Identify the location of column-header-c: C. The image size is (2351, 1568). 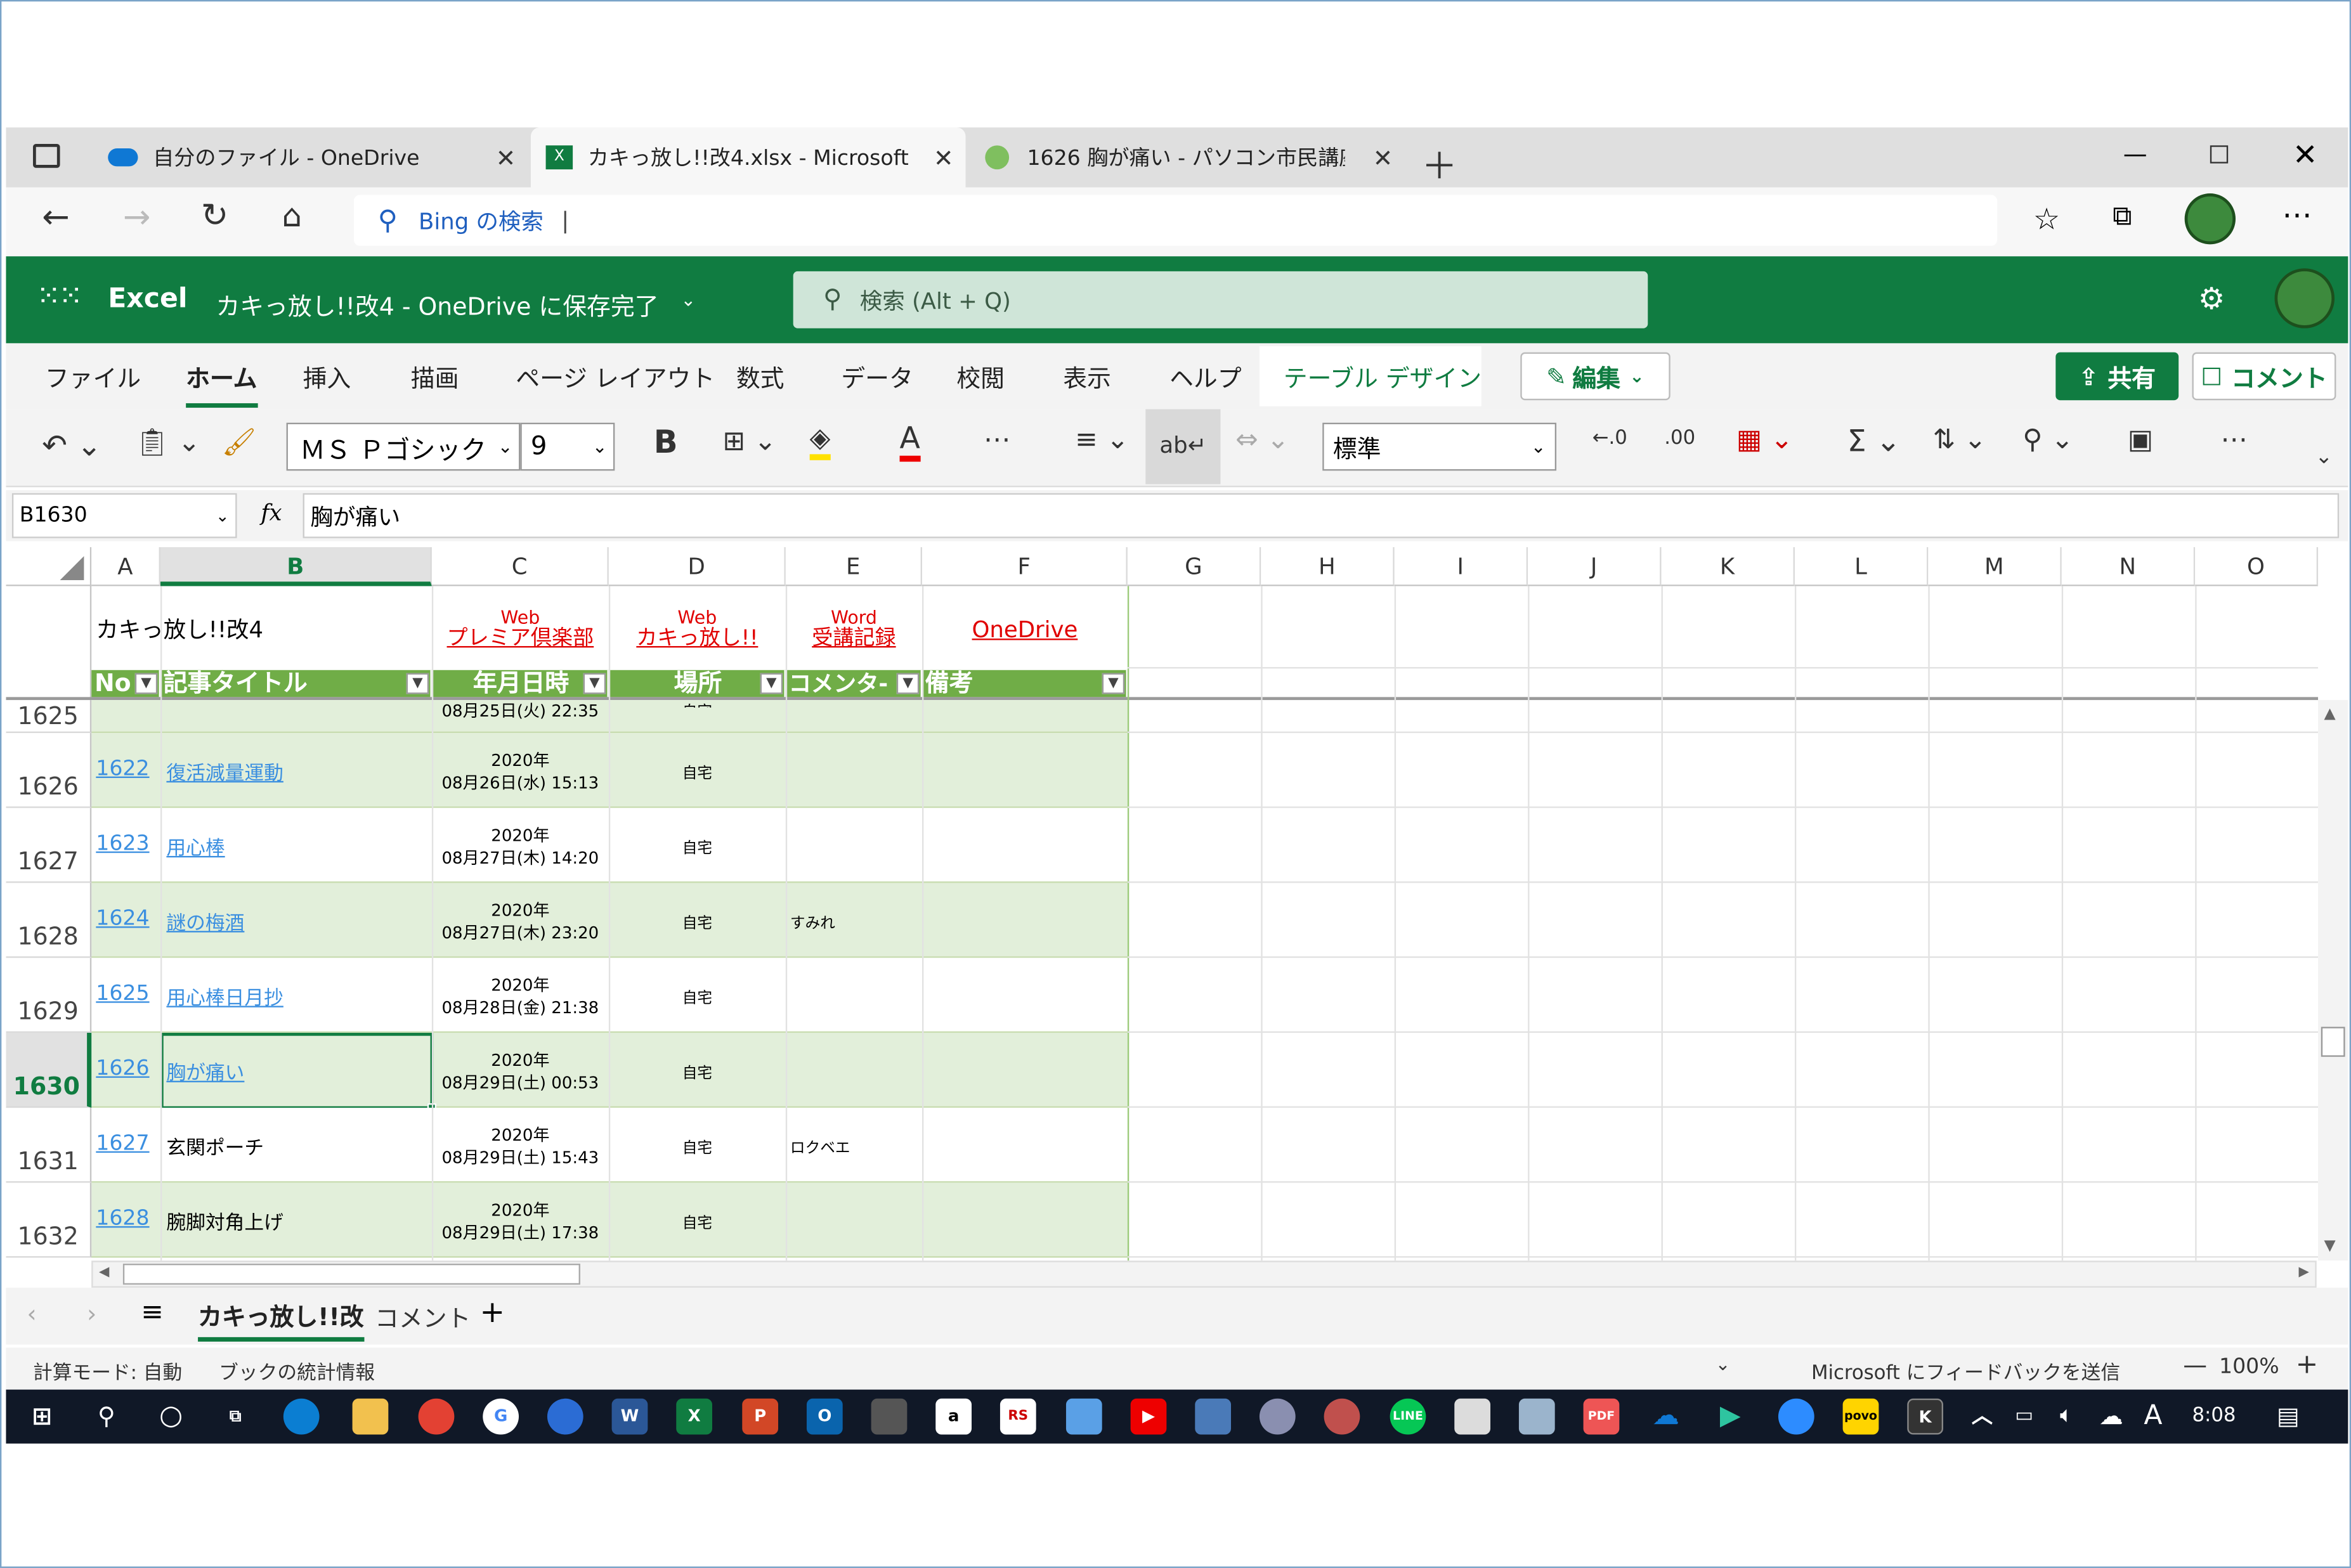
(520, 566).